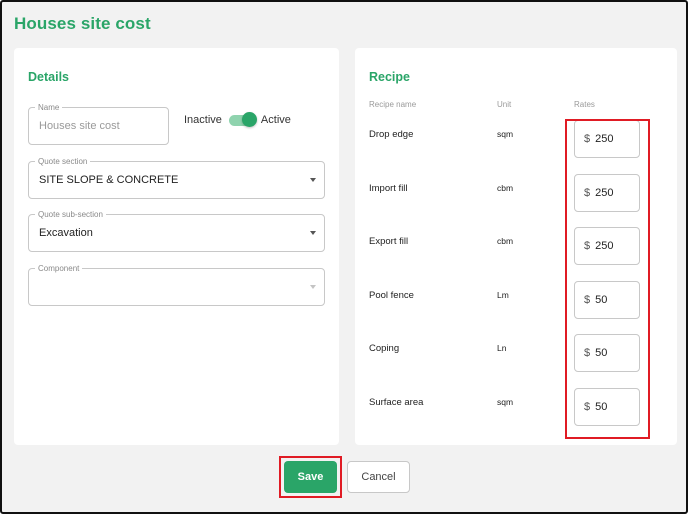  What do you see at coordinates (249, 119) in the screenshot?
I see `toggle-knob` at bounding box center [249, 119].